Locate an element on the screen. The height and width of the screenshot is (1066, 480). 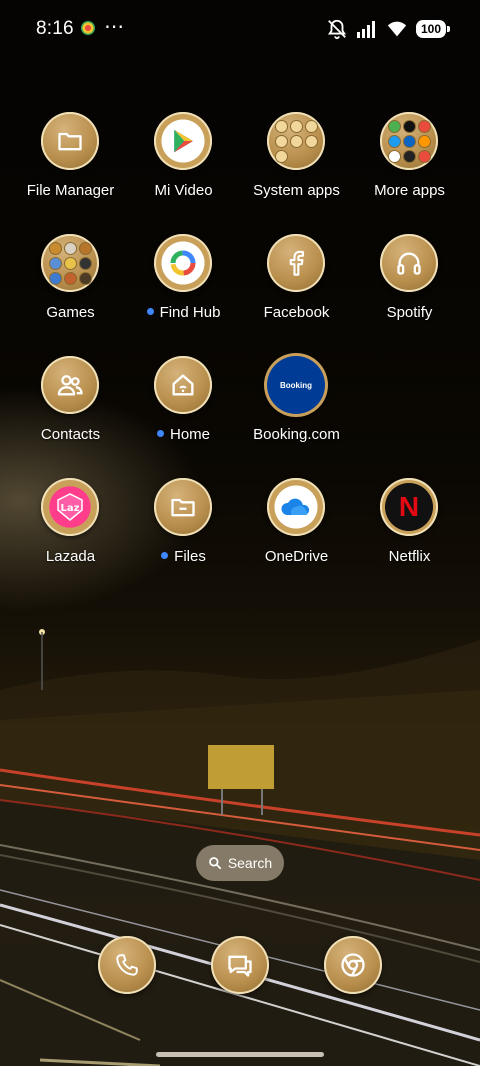
mute-icon is located at coordinates (337, 29).